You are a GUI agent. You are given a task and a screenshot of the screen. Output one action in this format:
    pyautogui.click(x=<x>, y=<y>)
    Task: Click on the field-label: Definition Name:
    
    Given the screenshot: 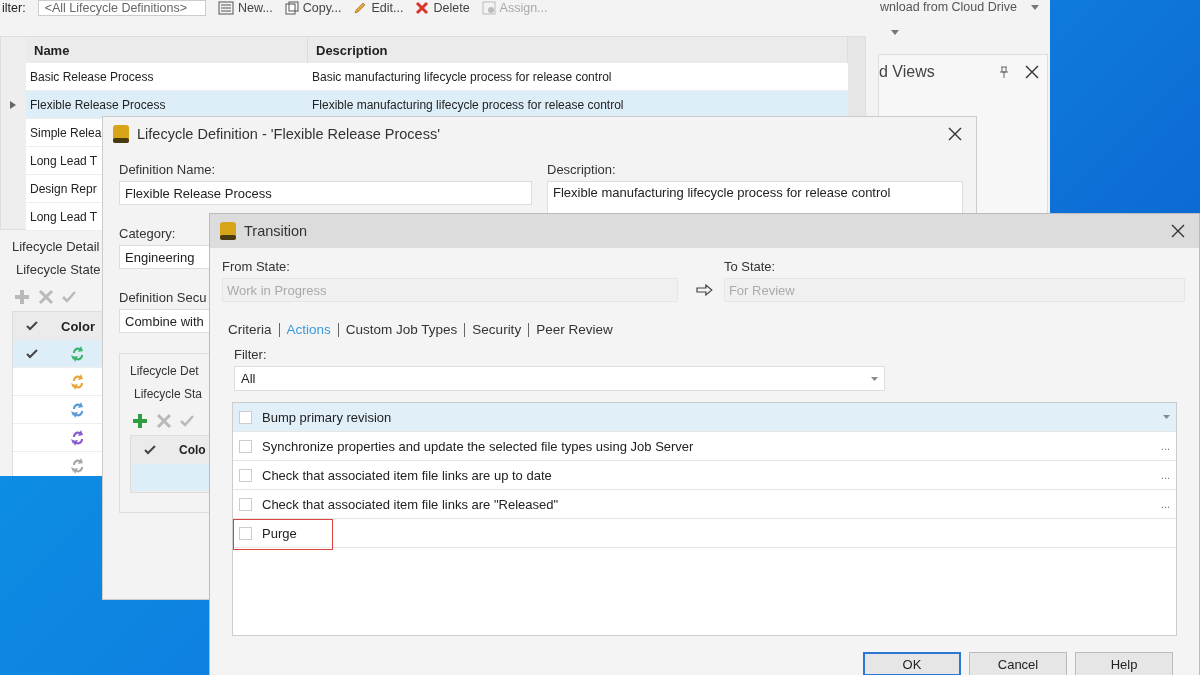 What is the action you would take?
    pyautogui.click(x=167, y=170)
    